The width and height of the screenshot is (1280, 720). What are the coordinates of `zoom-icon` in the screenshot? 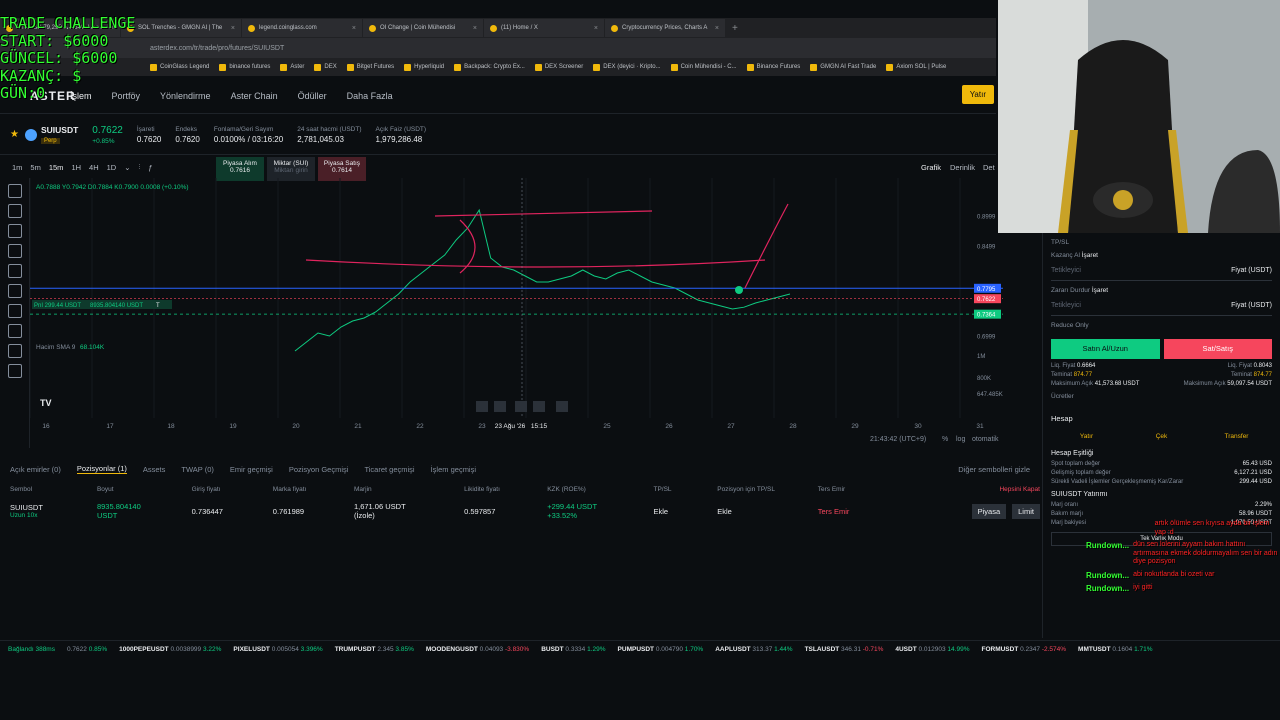 It's located at (15, 331).